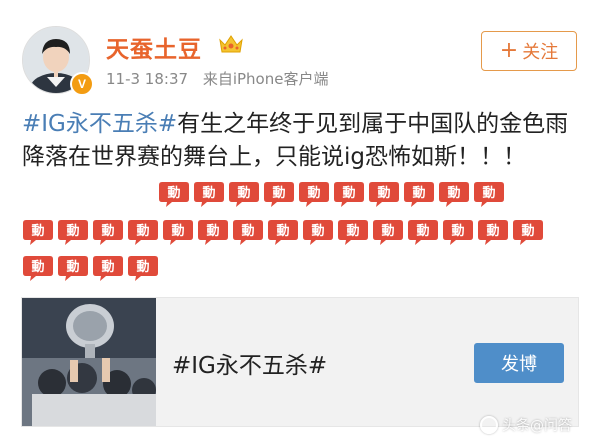 The image size is (600, 446). What do you see at coordinates (540, 52) in the screenshot?
I see `follow-label: 关注` at bounding box center [540, 52].